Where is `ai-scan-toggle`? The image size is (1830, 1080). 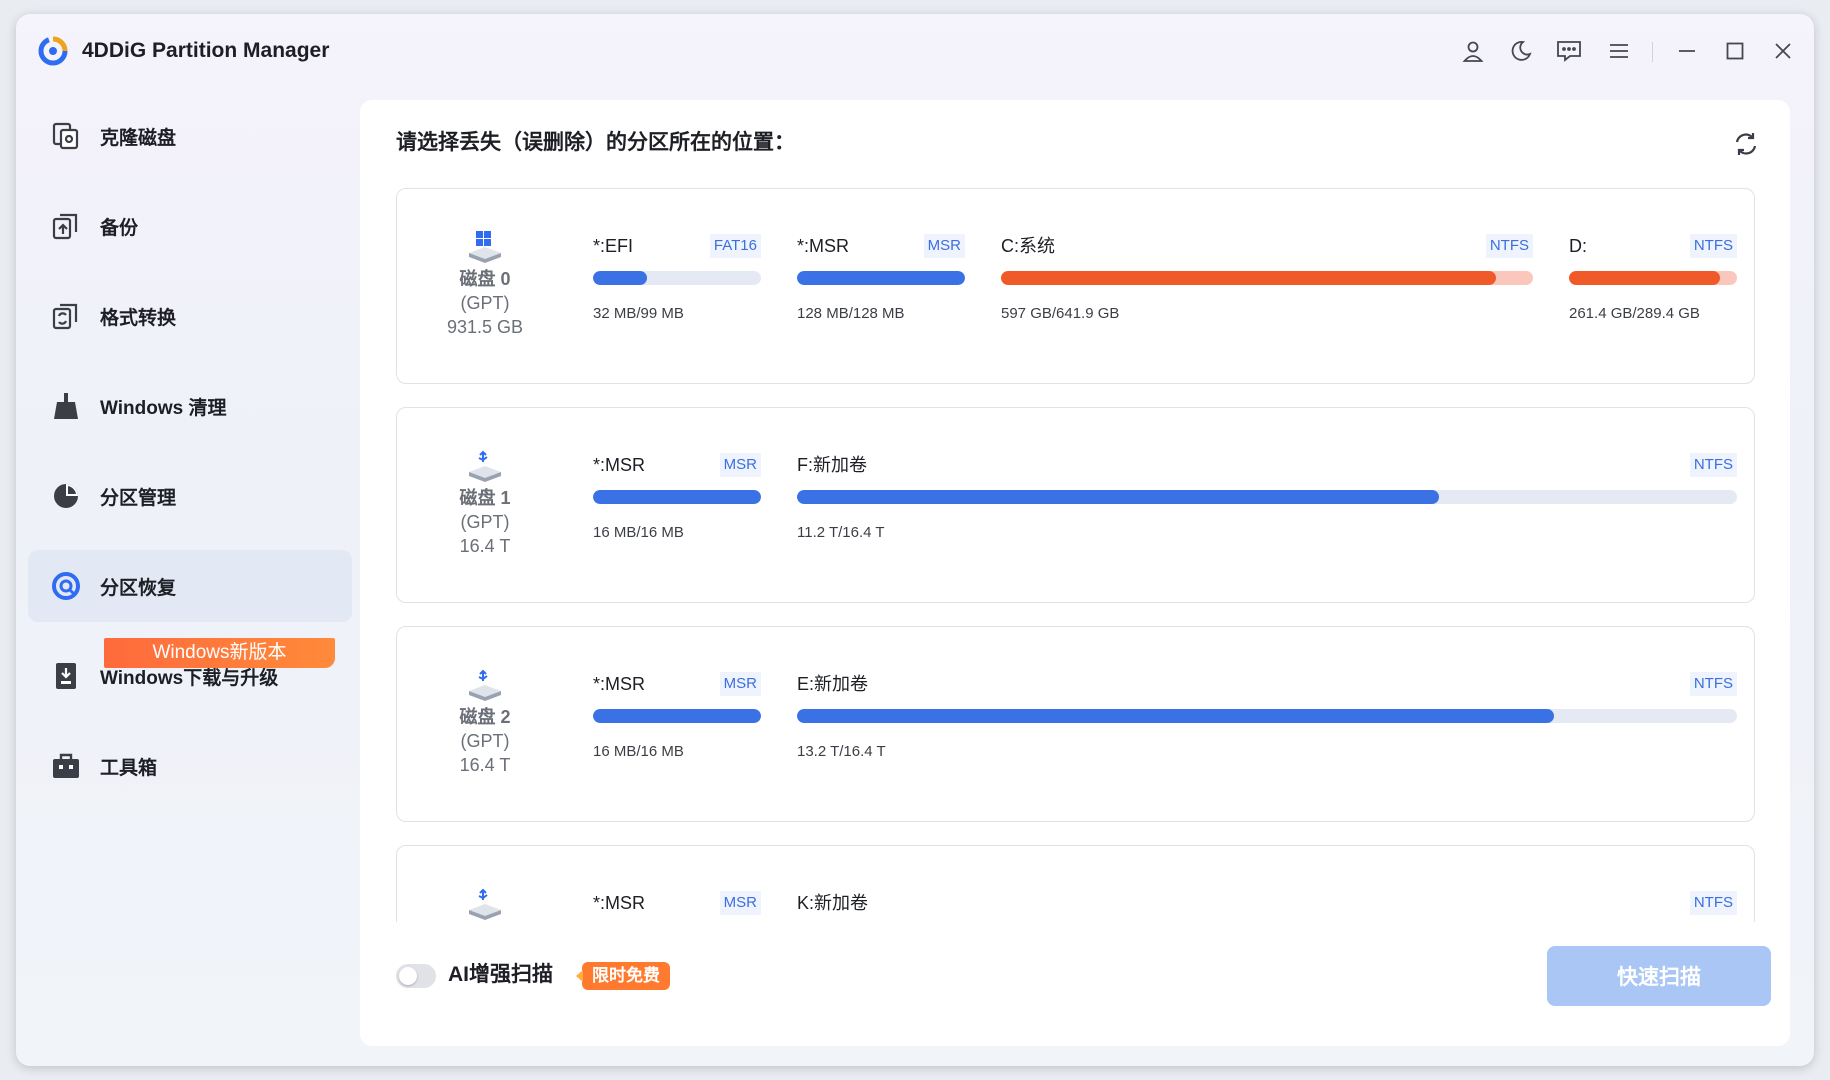
ai-scan-toggle is located at coordinates (416, 976).